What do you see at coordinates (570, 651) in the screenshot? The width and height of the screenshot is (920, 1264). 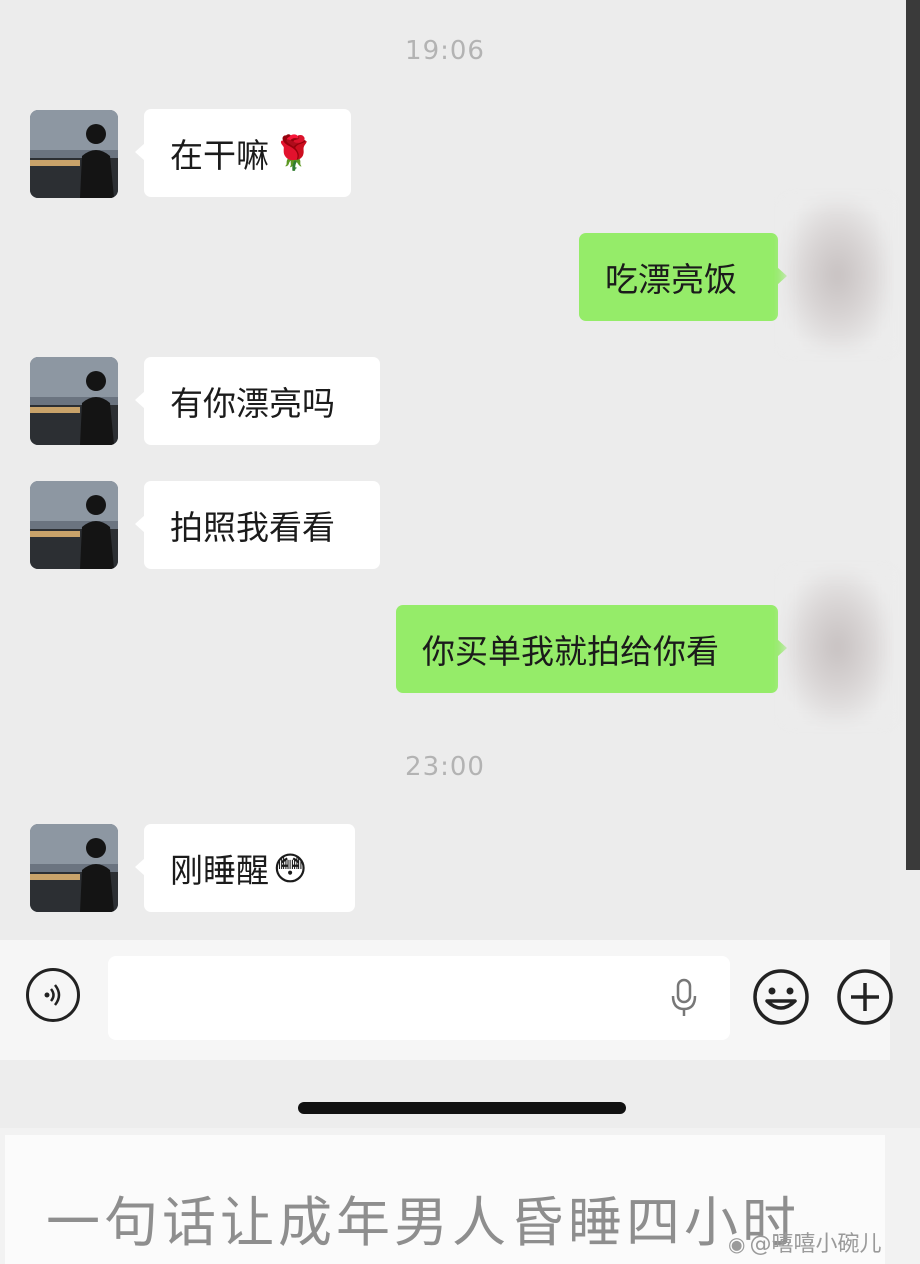 I see `message-text: 你买单我就拍给你看` at bounding box center [570, 651].